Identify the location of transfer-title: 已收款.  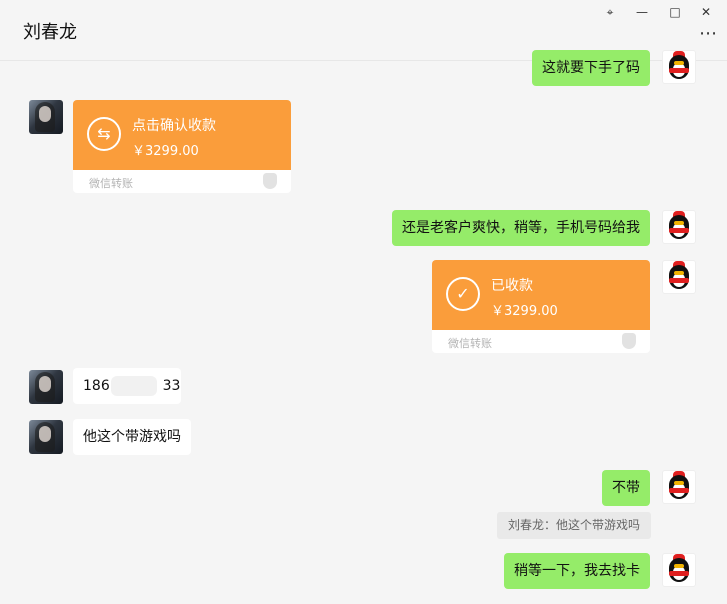
(512, 286).